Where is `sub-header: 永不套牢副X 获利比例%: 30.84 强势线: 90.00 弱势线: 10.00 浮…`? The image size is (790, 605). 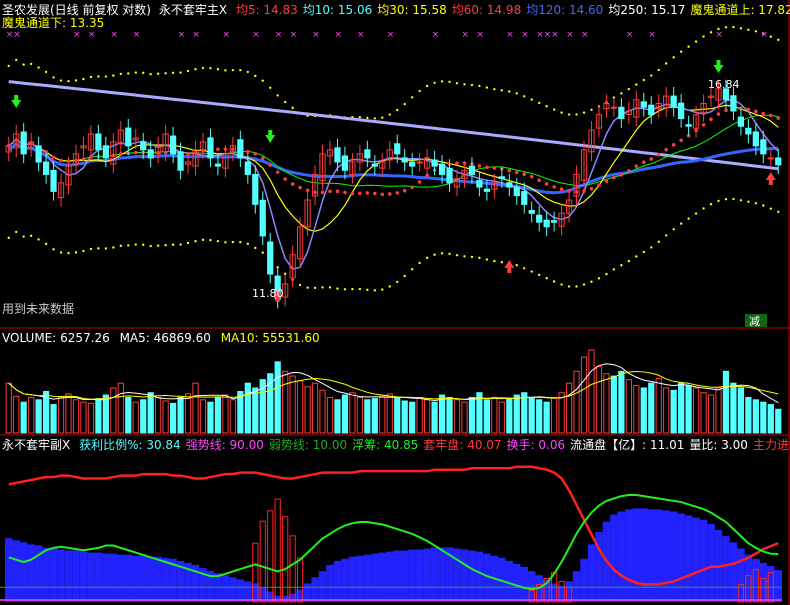 sub-header: 永不套牢副X 获利比例%: 30.84 强势线: 90.00 弱势线: 10.00 浮… is located at coordinates (396, 444).